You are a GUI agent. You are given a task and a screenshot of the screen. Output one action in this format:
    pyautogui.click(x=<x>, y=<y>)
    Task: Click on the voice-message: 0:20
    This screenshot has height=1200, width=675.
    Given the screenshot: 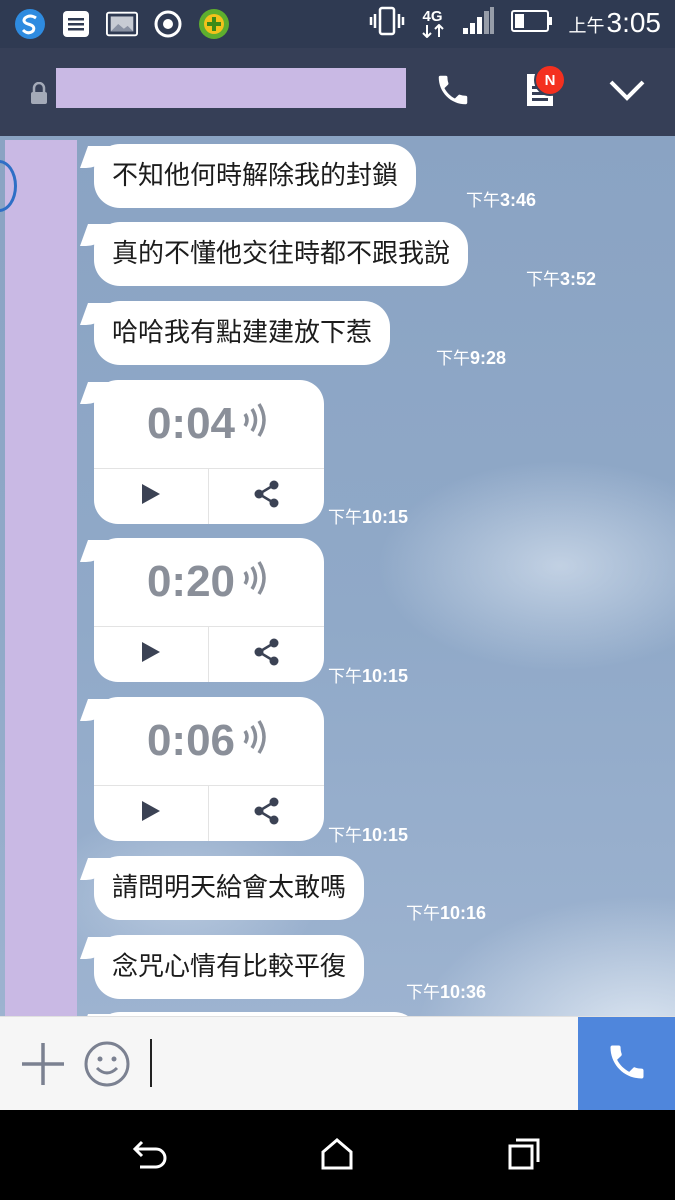 What is the action you would take?
    pyautogui.click(x=209, y=610)
    